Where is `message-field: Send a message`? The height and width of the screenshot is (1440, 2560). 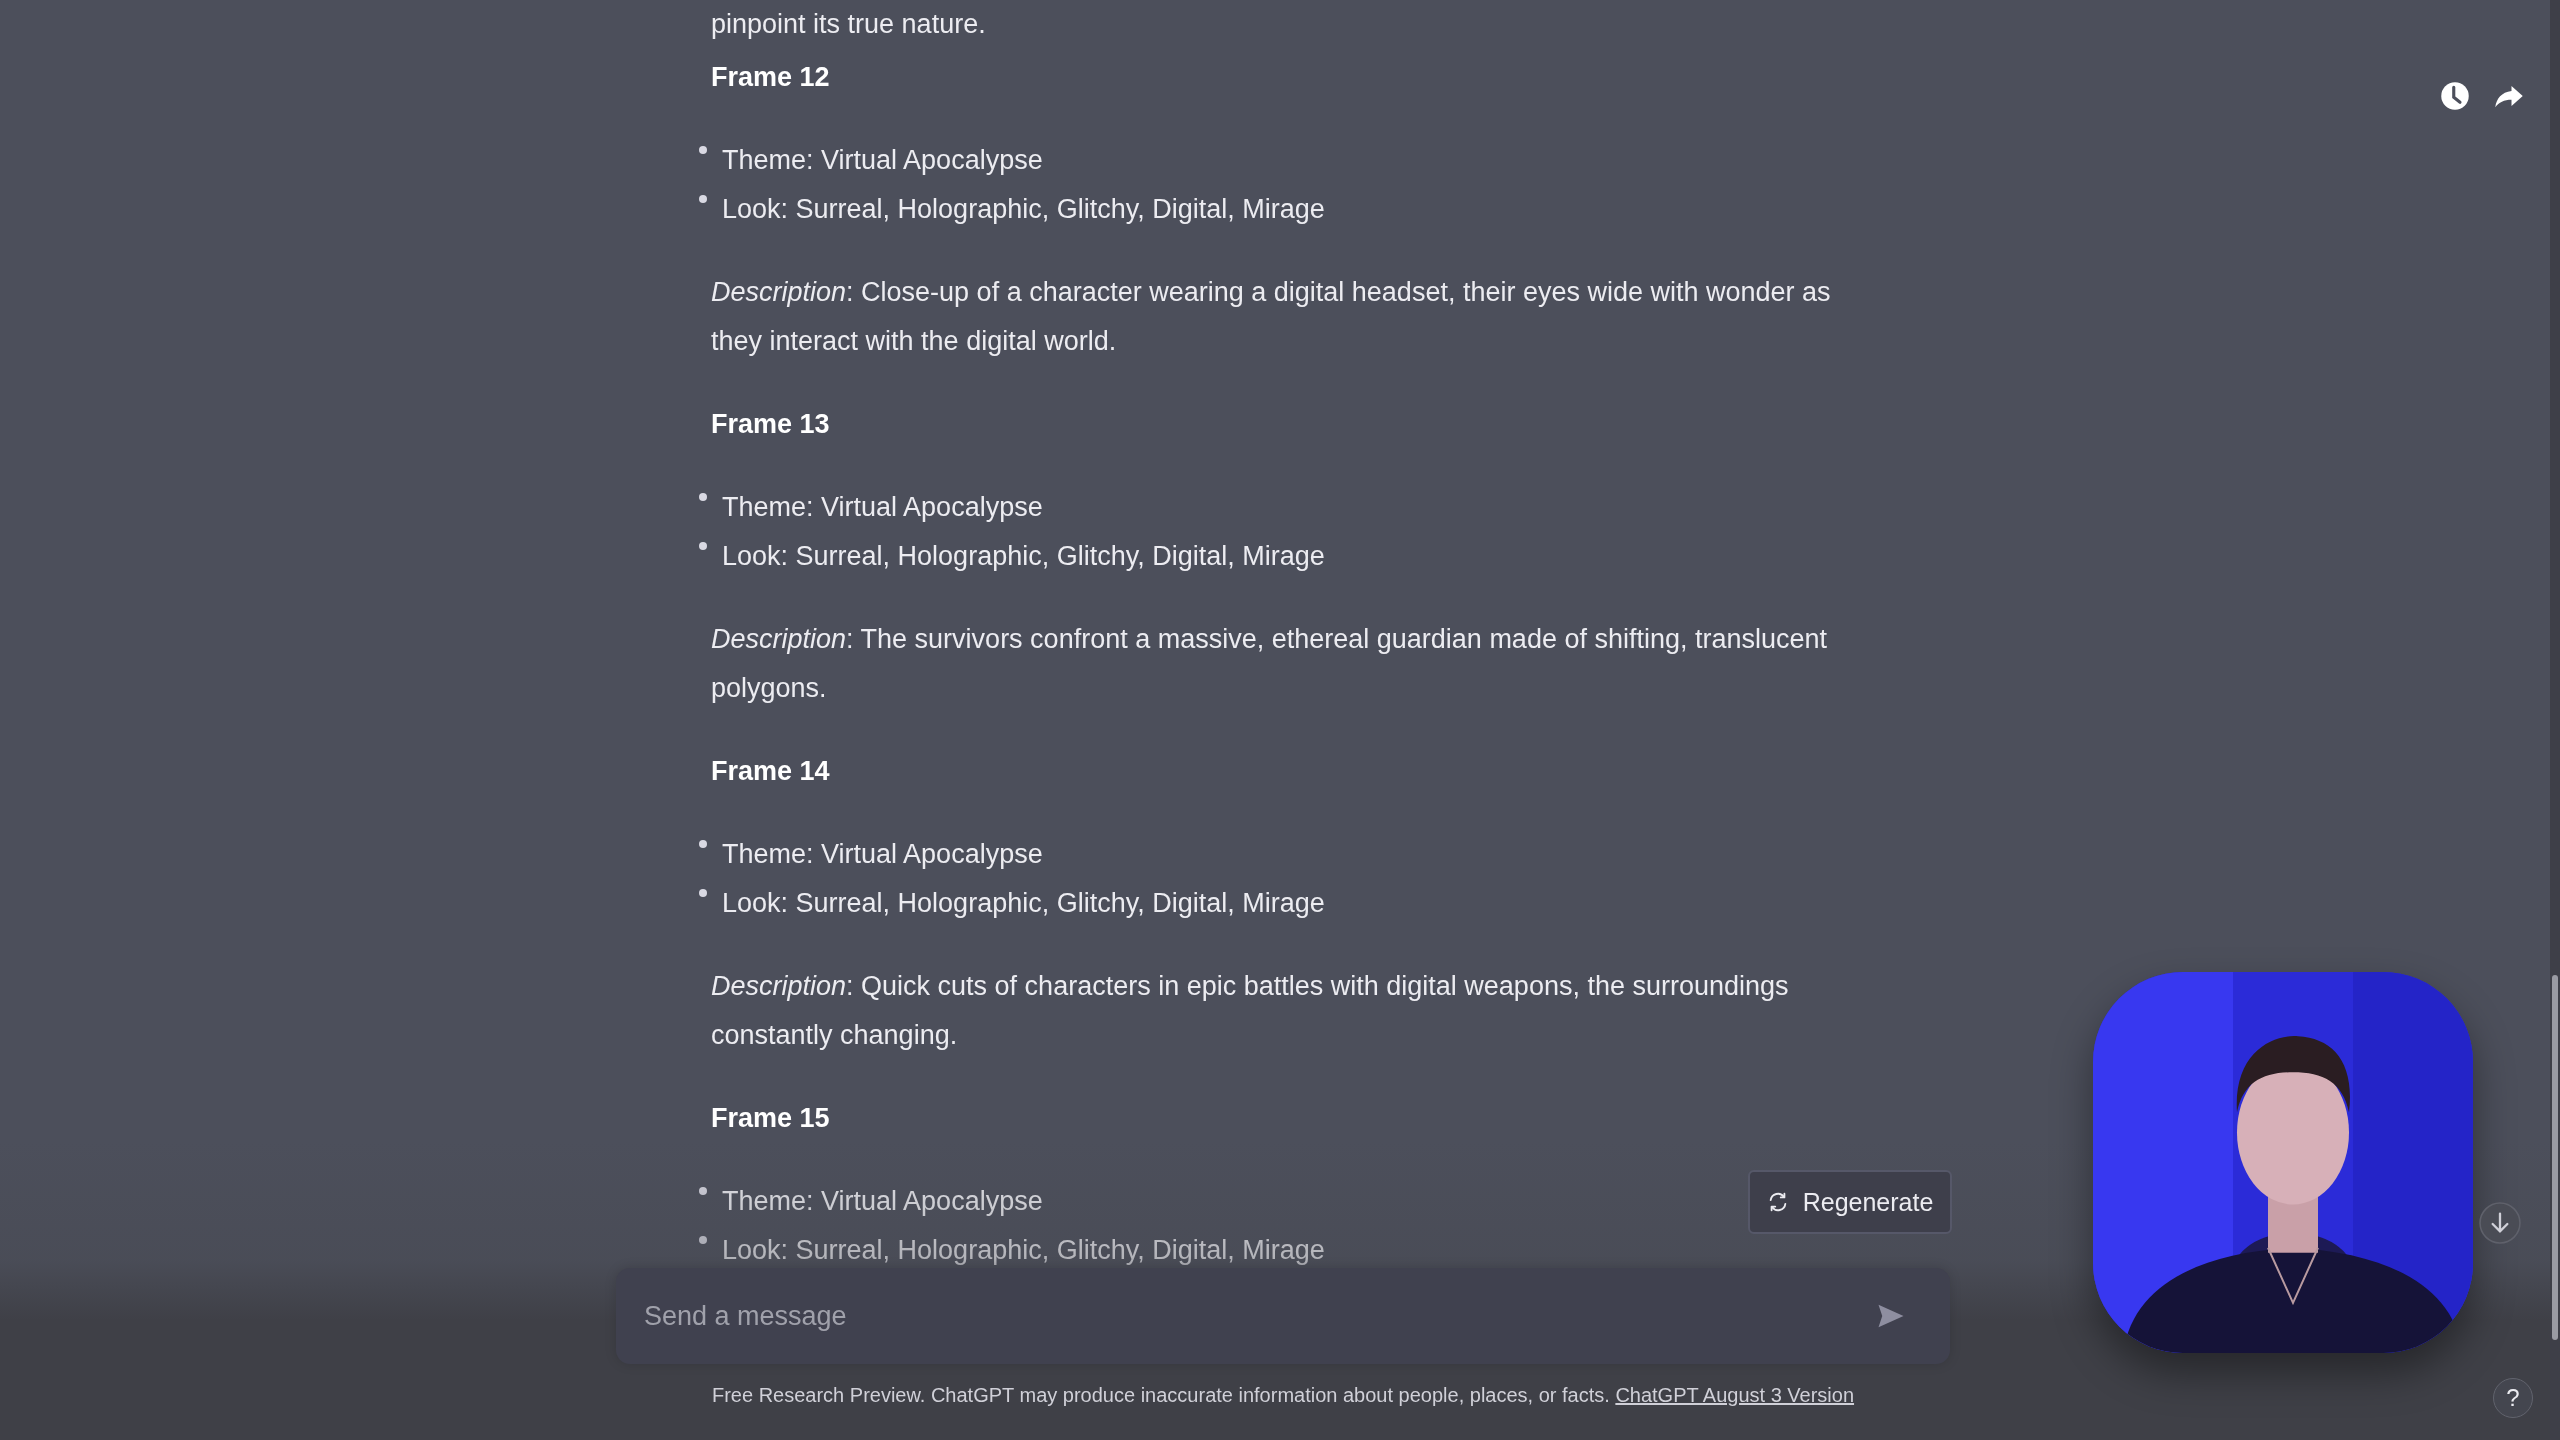
message-field: Send a message is located at coordinates (1283, 1316).